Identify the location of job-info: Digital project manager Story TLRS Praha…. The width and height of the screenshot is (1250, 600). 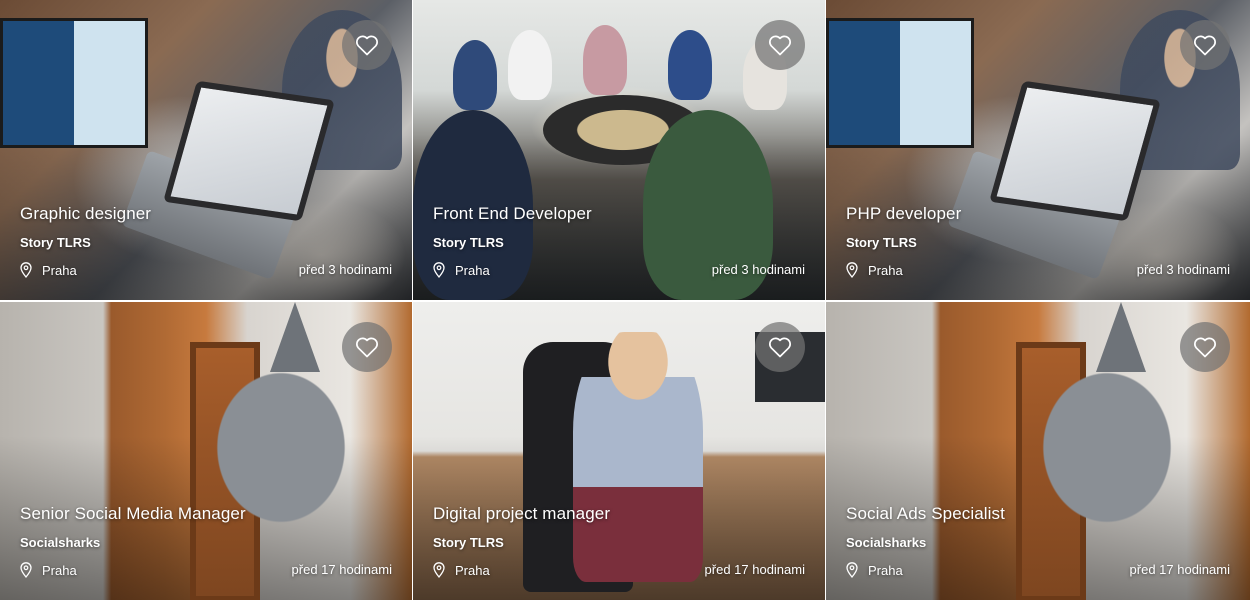
(619, 550).